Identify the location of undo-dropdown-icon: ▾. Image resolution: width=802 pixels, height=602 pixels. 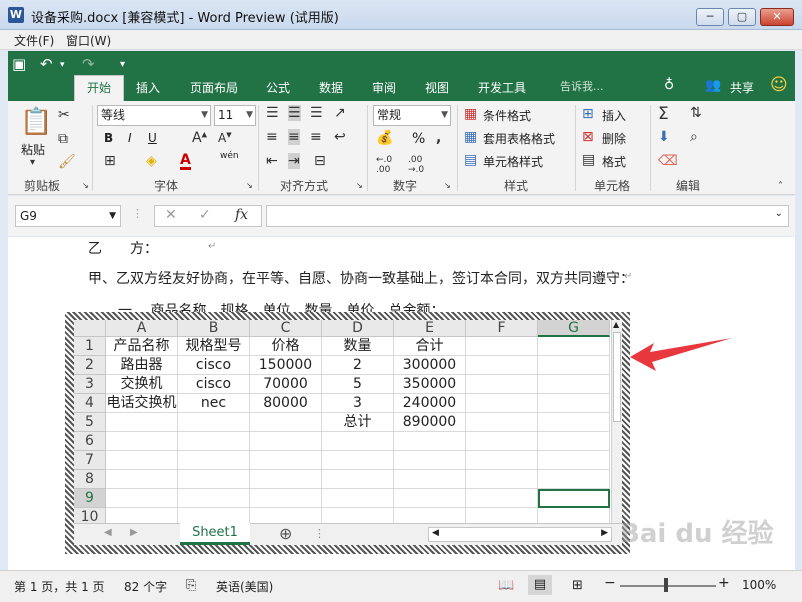
(62, 65).